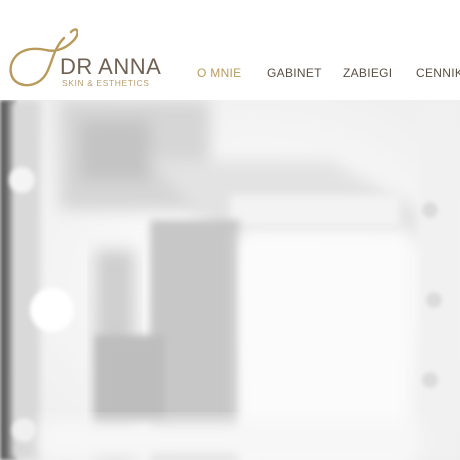  I want to click on main-navigation: O MNIE GABINET ZABIEGI CENNIK, so click(230, 74).